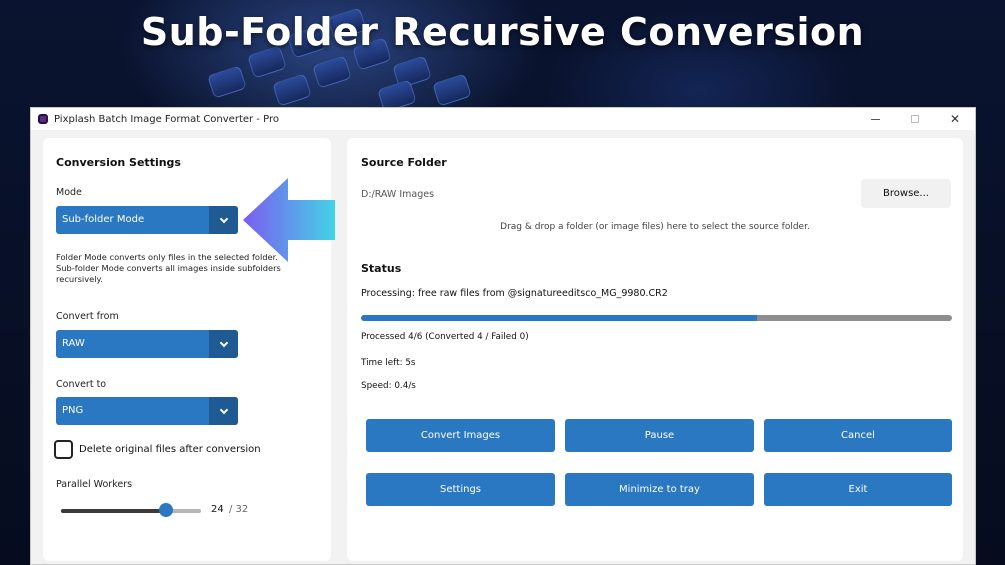 Image resolution: width=1005 pixels, height=565 pixels. What do you see at coordinates (388, 363) in the screenshot?
I see `time-left: Time left: 5s` at bounding box center [388, 363].